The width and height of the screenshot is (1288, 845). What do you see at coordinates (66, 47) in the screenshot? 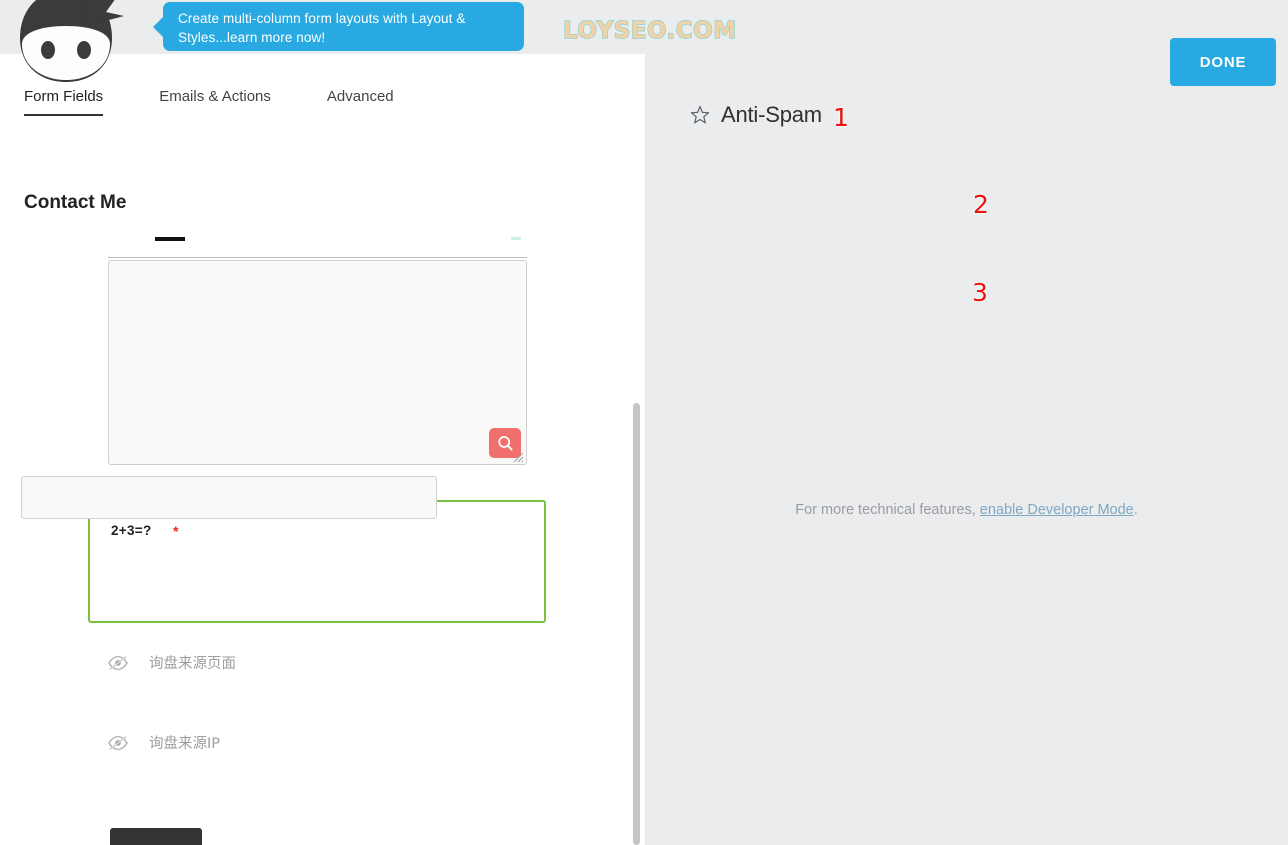
I see `ninja-forms-mascot-logo` at bounding box center [66, 47].